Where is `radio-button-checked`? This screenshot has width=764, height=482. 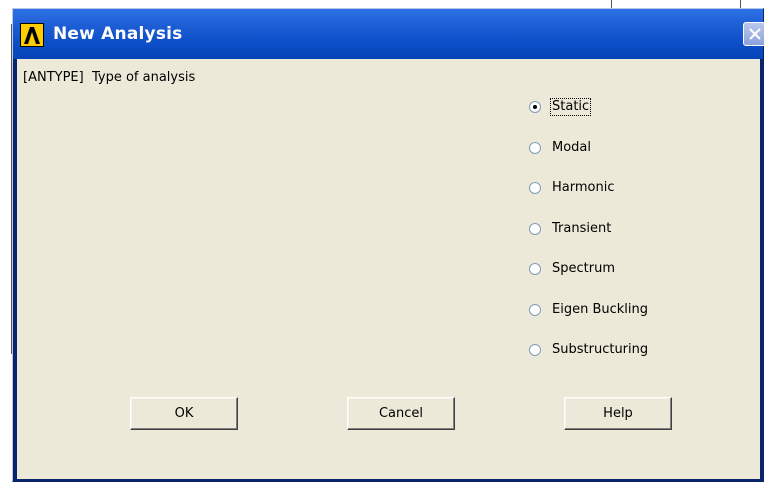
radio-button-checked is located at coordinates (535, 107).